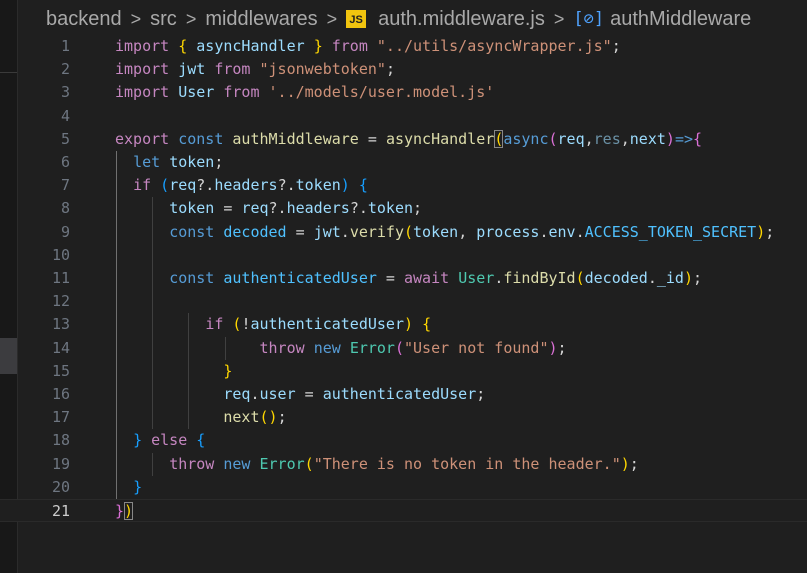 This screenshot has height=573, width=807. Describe the element at coordinates (60, 511) in the screenshot. I see `line-number: 21` at that location.